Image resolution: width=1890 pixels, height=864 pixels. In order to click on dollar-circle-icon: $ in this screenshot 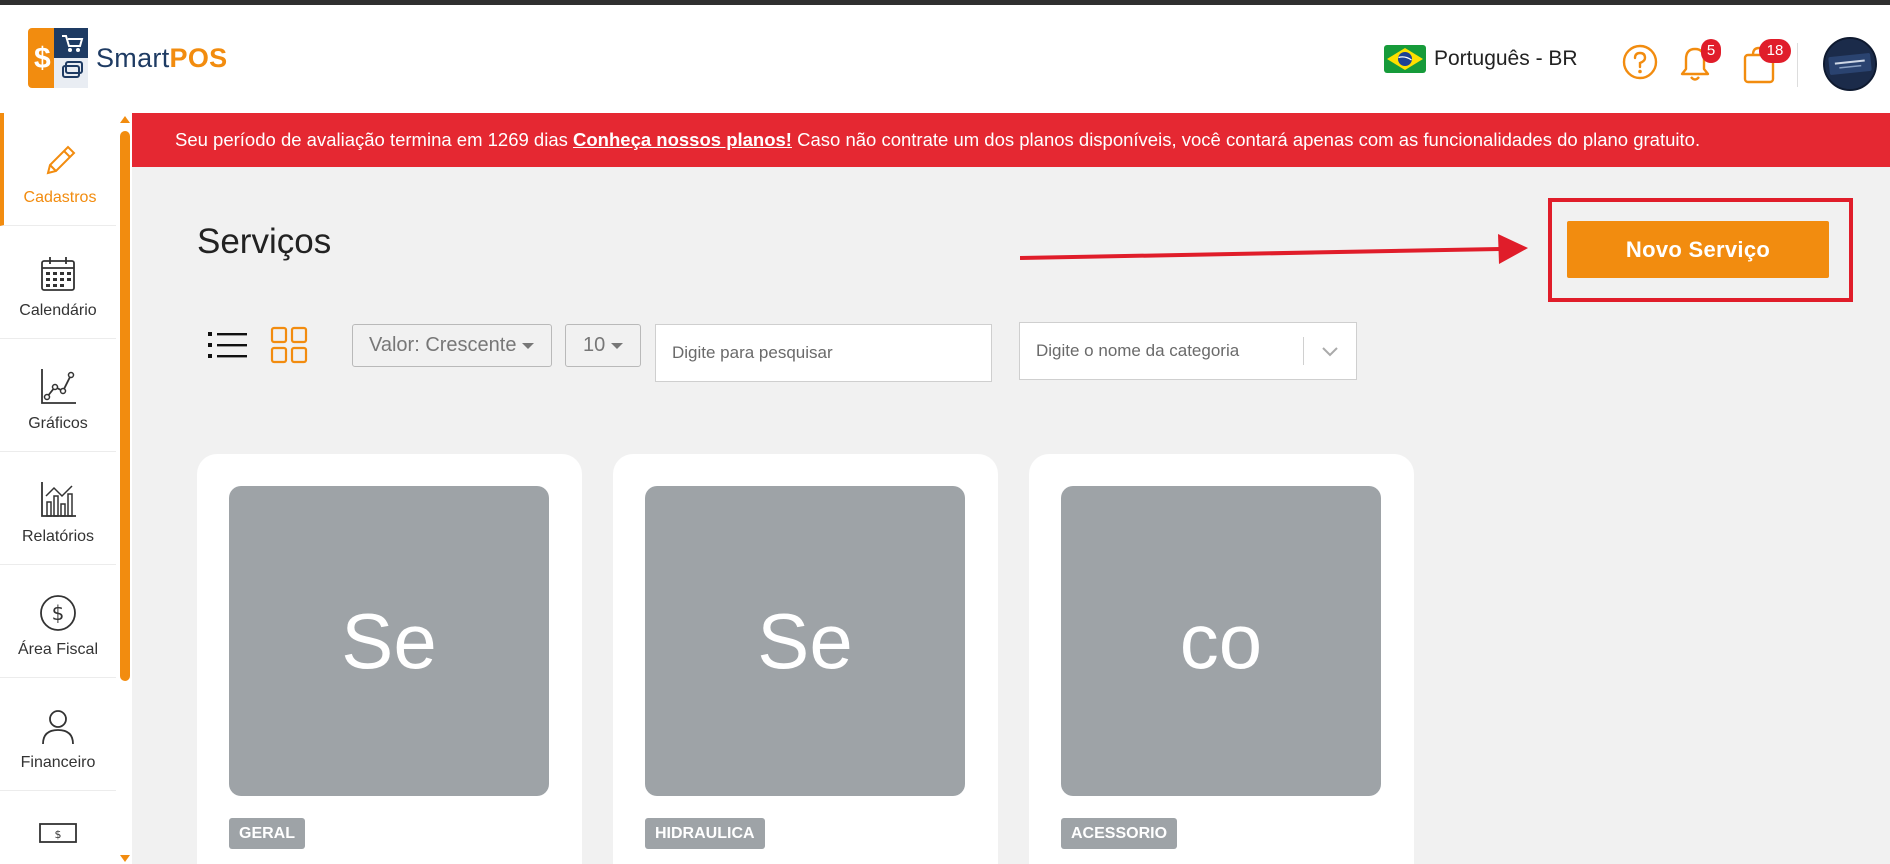, I will do `click(58, 613)`.